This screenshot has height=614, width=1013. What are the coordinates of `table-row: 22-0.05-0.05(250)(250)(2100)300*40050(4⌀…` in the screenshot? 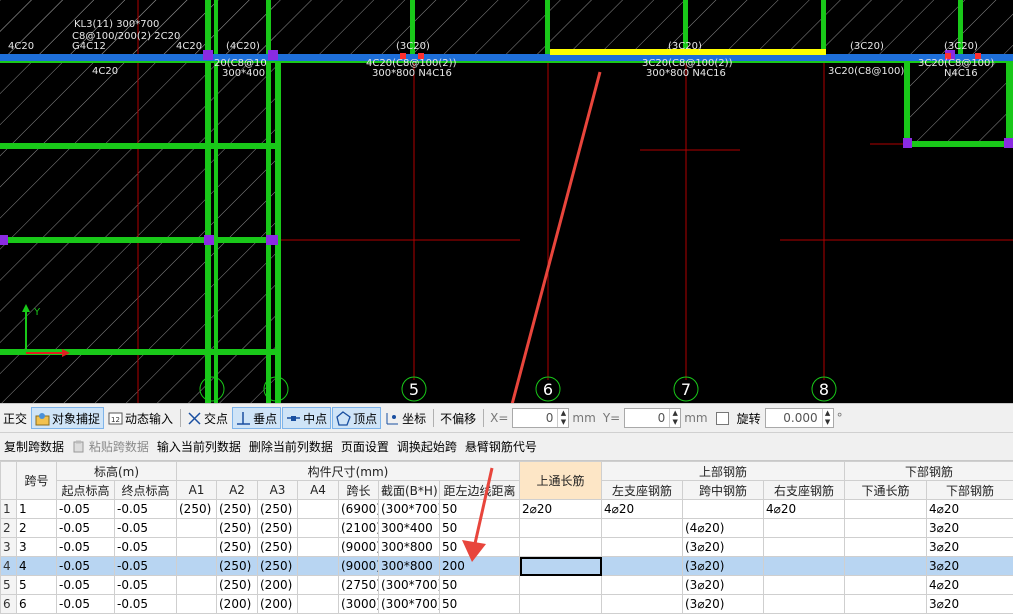 It's located at (507, 528).